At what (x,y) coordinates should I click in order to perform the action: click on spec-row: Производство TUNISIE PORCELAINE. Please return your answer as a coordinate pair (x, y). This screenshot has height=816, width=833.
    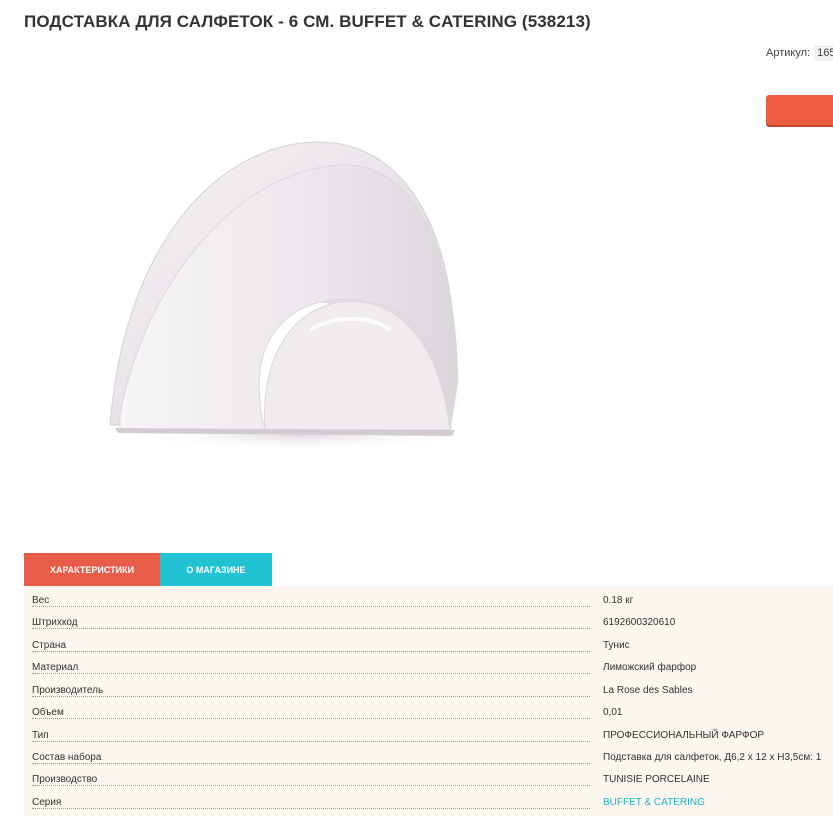
    Looking at the image, I should click on (428, 781).